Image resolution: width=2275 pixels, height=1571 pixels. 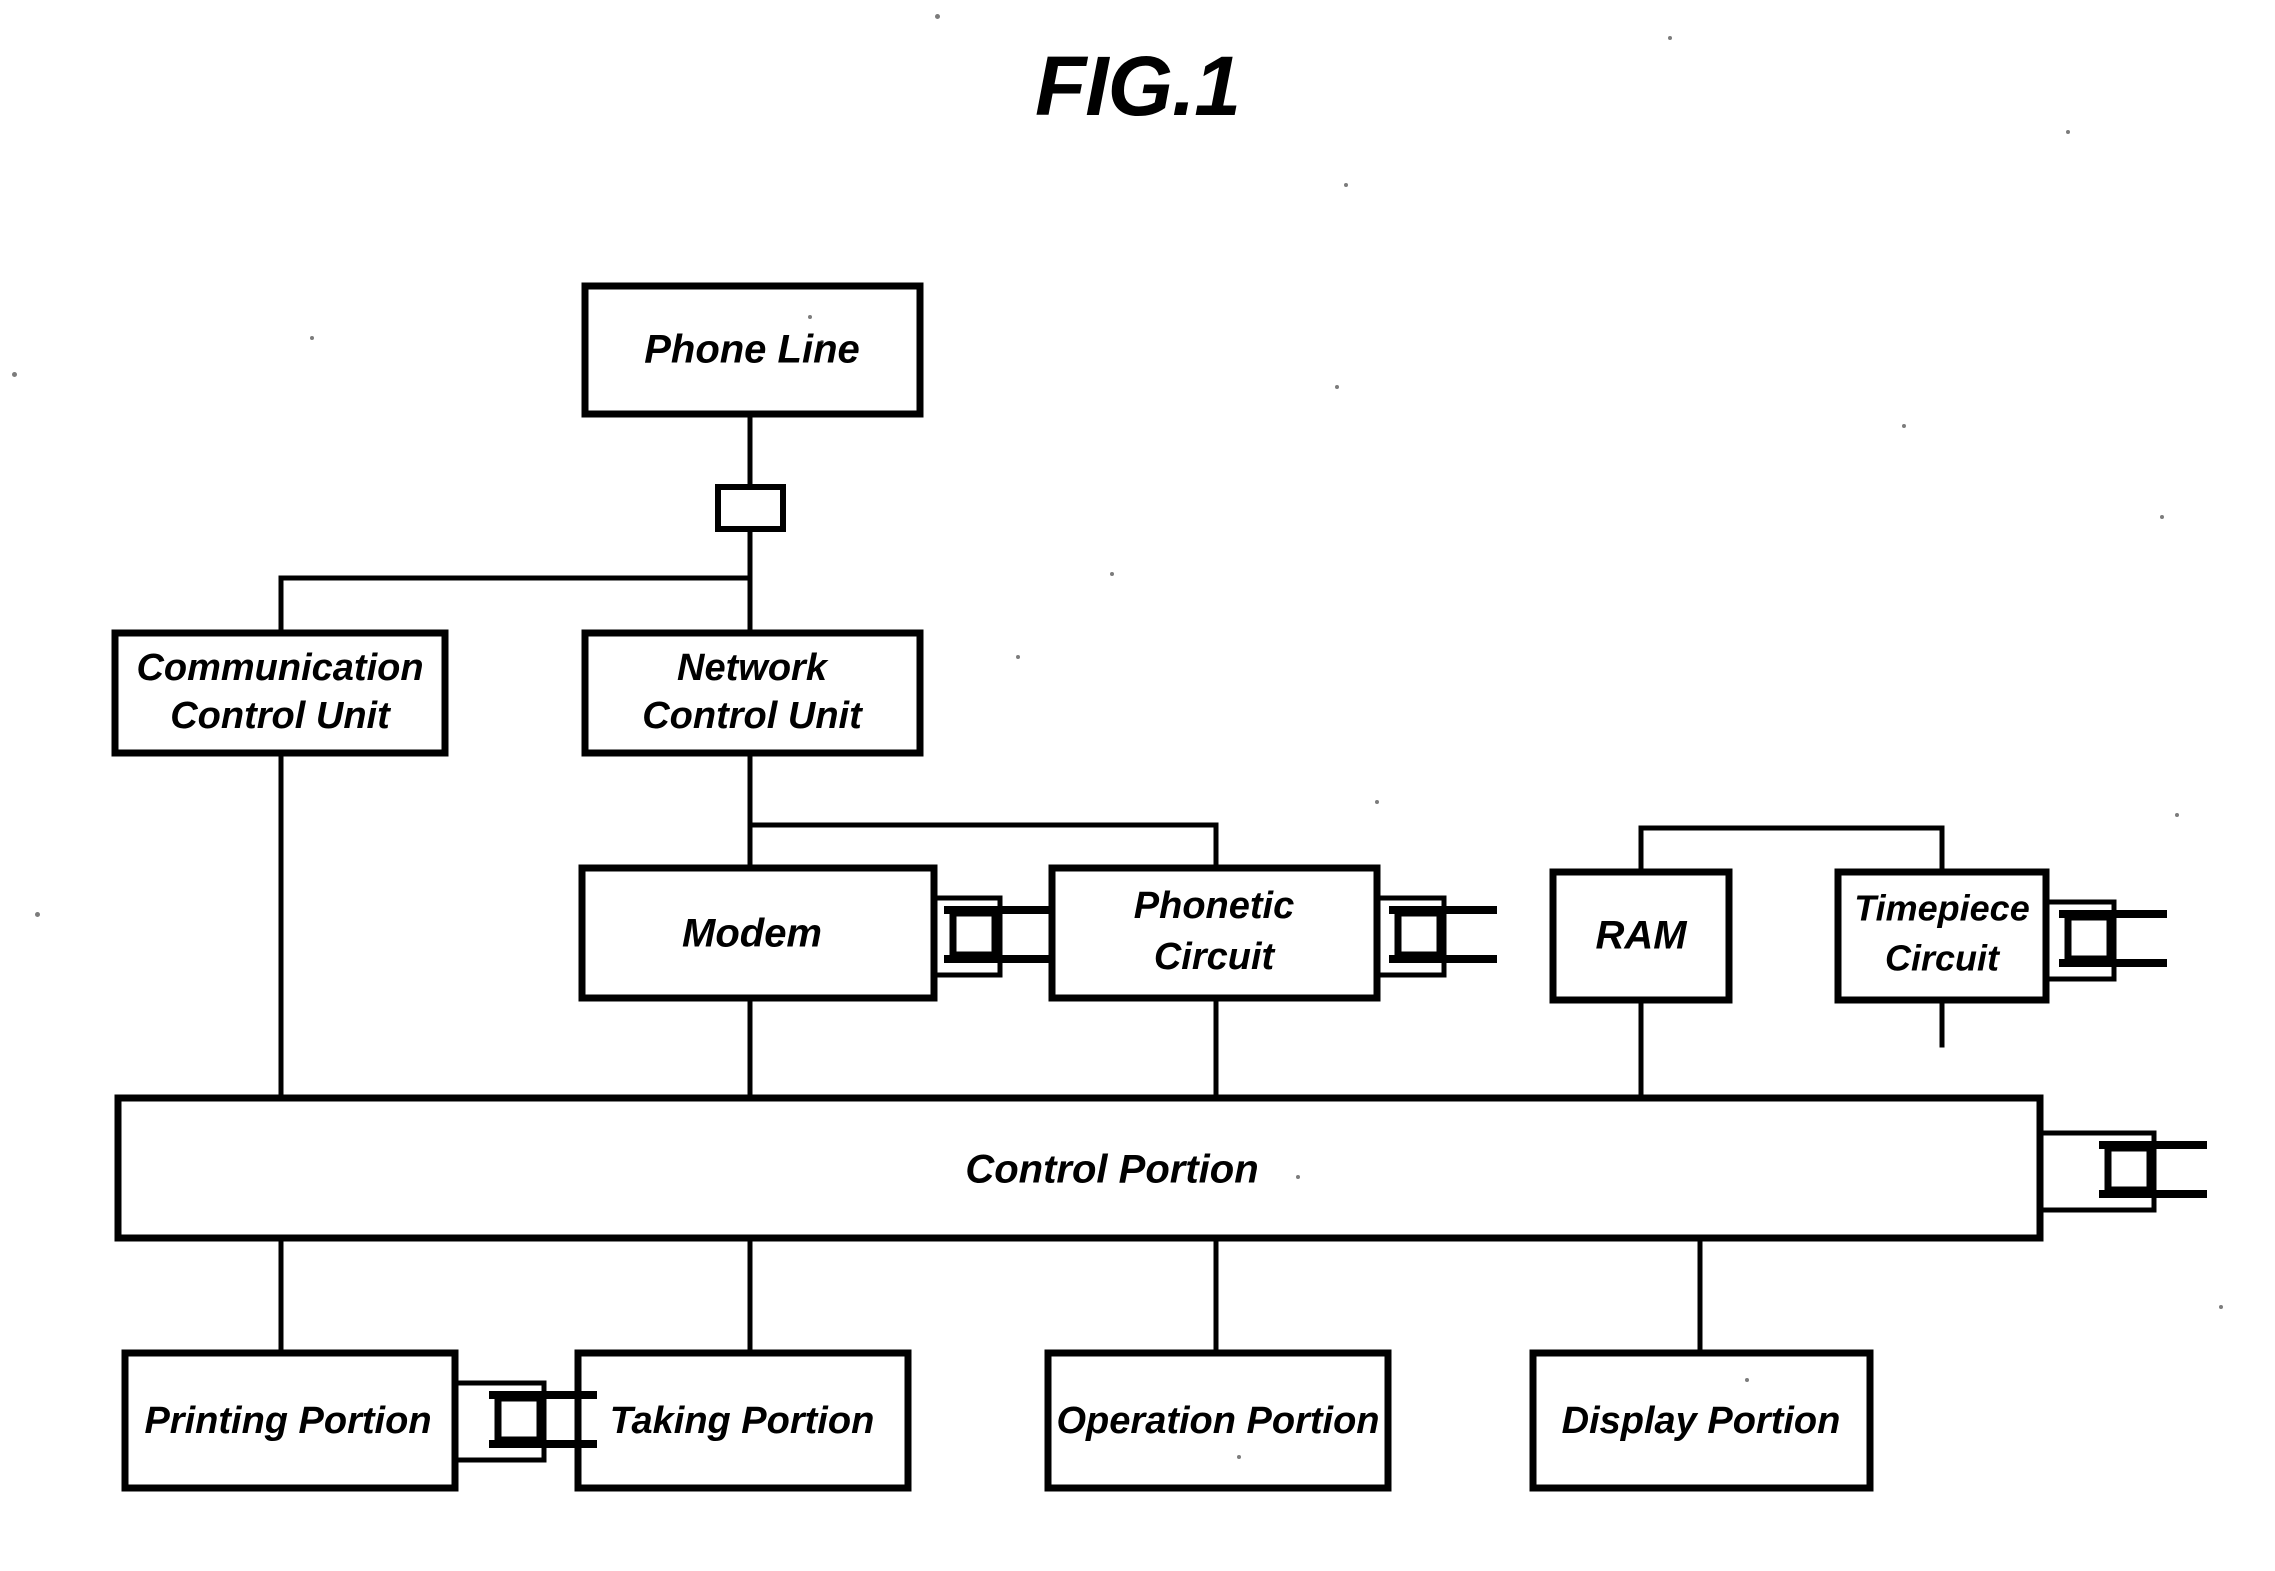 I want to click on block-display-portion-label: Display Portion, so click(x=1701, y=1421).